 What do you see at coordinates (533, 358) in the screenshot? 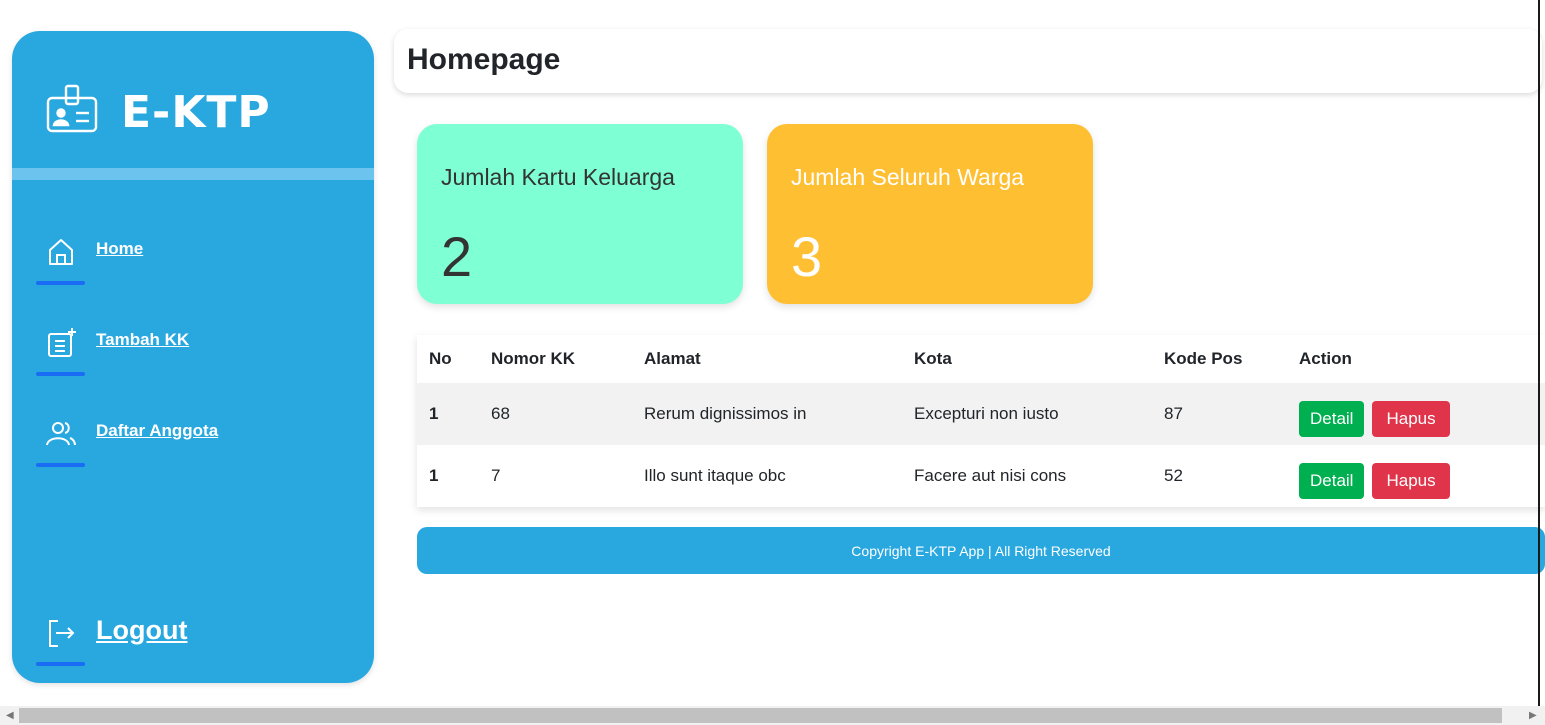
I see `col-header-nomor-kk: Nomor KK` at bounding box center [533, 358].